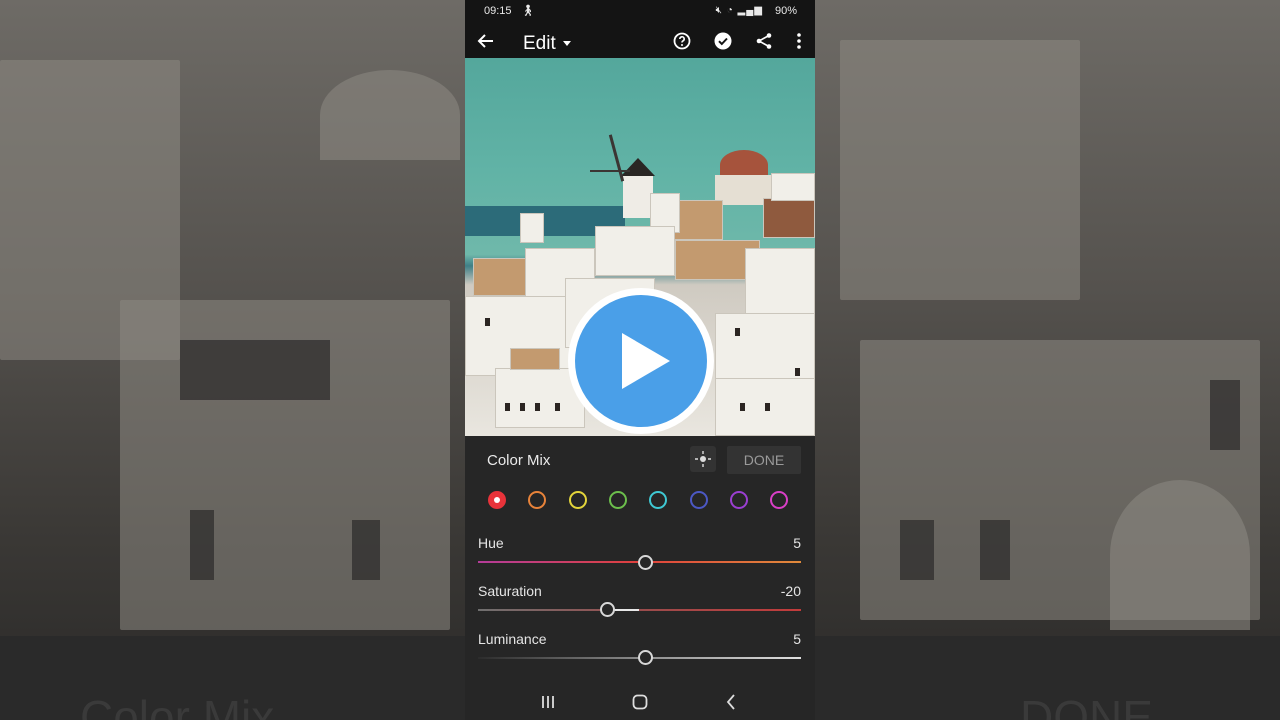 The height and width of the screenshot is (720, 1280). What do you see at coordinates (577, 500) in the screenshot?
I see `swatch-yellow` at bounding box center [577, 500].